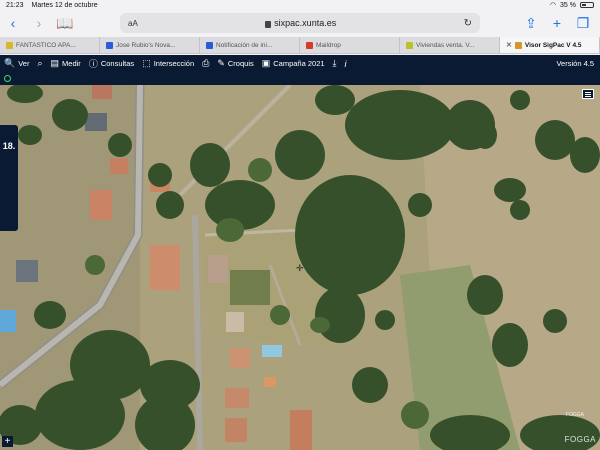 Image resolution: width=600 pixels, height=450 pixels. I want to click on tool-magnifier: 🔍 Ver, so click(16, 63).